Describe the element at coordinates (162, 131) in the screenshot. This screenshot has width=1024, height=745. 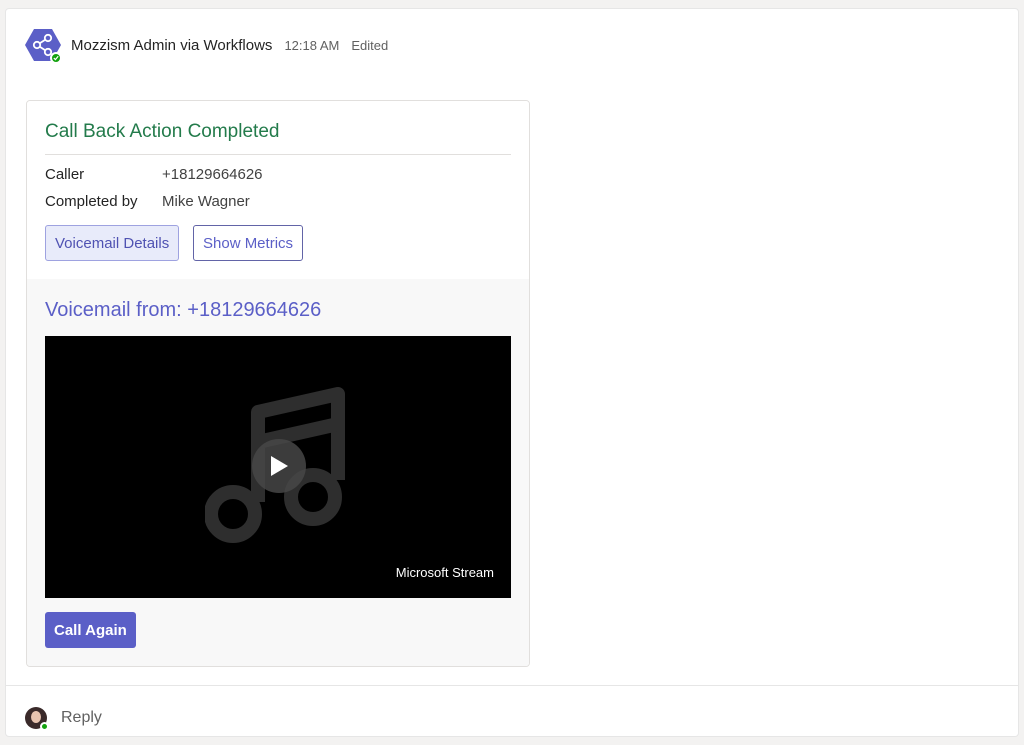
I see `card-title: Call Back Action Completed` at that location.